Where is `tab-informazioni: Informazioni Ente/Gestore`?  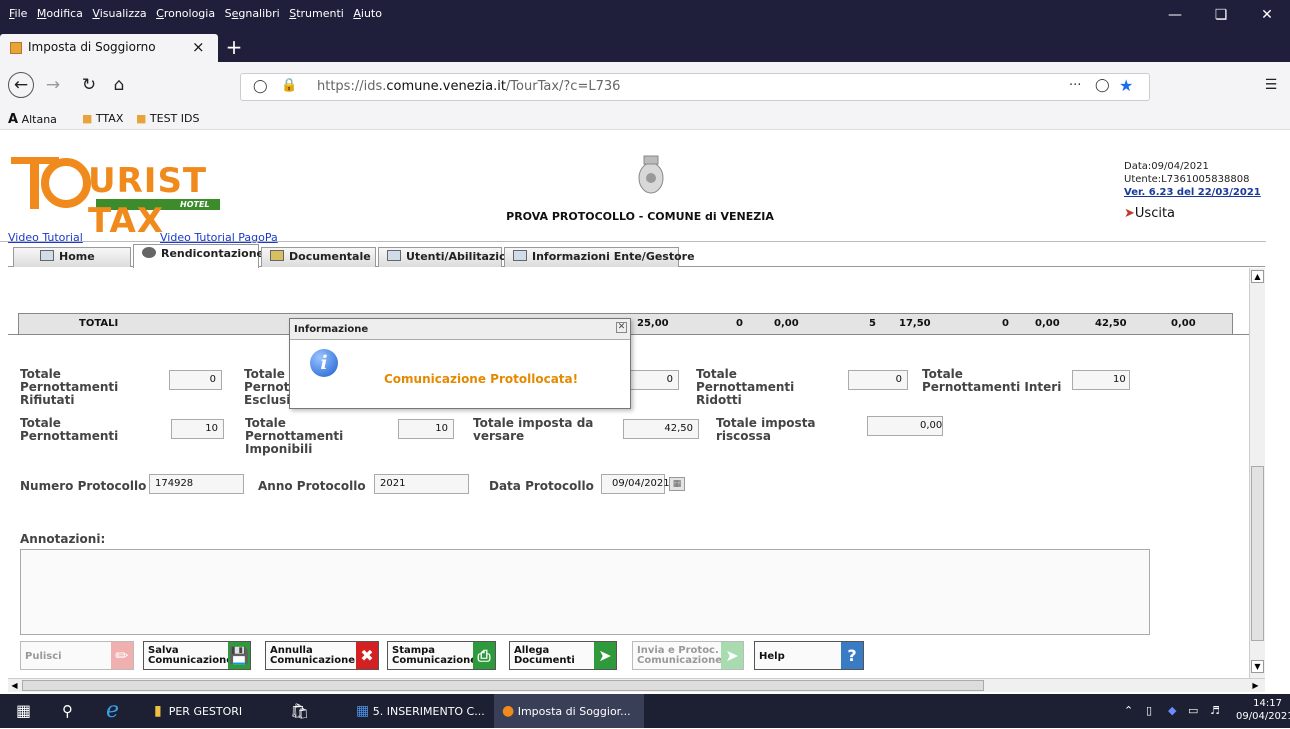 tab-informazioni: Informazioni Ente/Gestore is located at coordinates (599, 257).